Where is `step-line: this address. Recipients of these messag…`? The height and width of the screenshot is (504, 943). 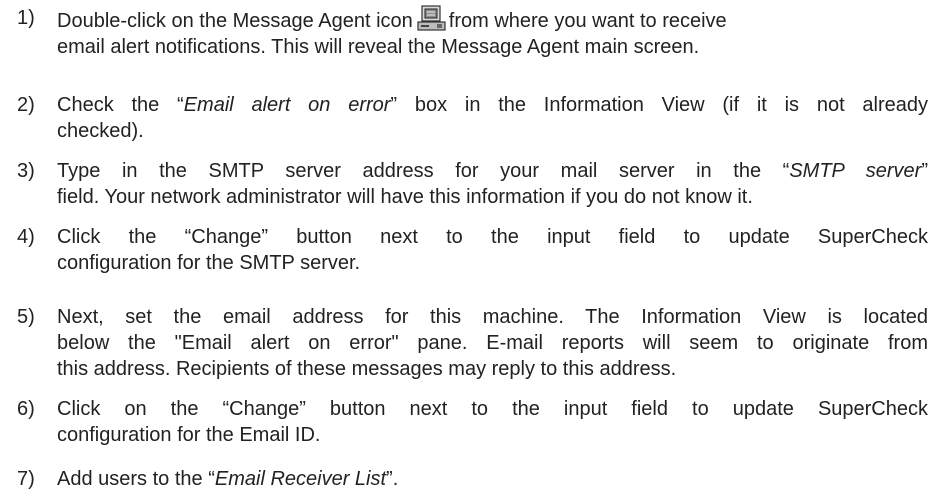 step-line: this address. Recipients of these messag… is located at coordinates (367, 369).